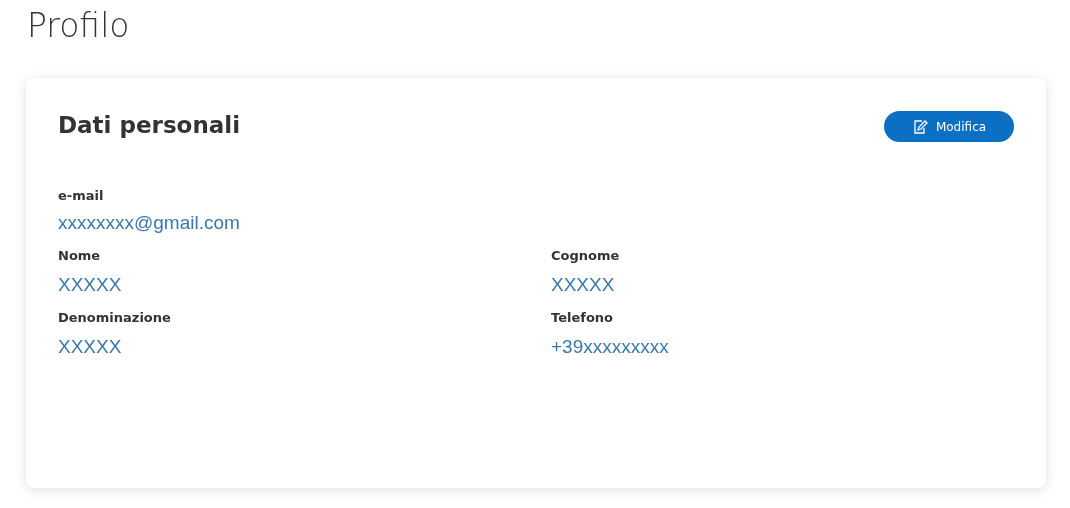 The height and width of the screenshot is (508, 1070). What do you see at coordinates (81, 196) in the screenshot?
I see `field-label: e-mail` at bounding box center [81, 196].